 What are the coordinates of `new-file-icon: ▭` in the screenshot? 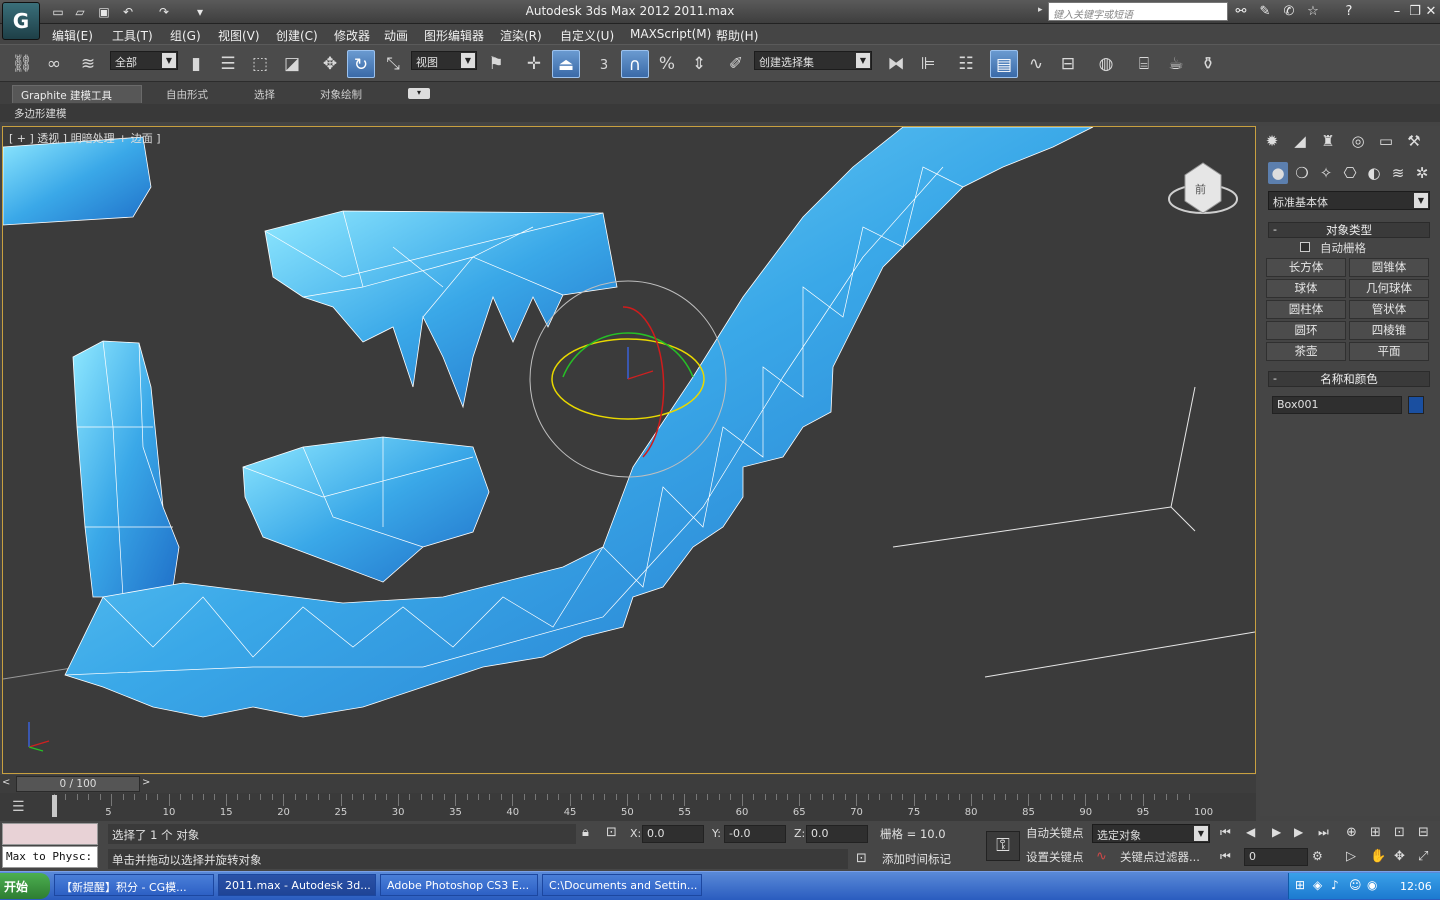 It's located at (58, 12).